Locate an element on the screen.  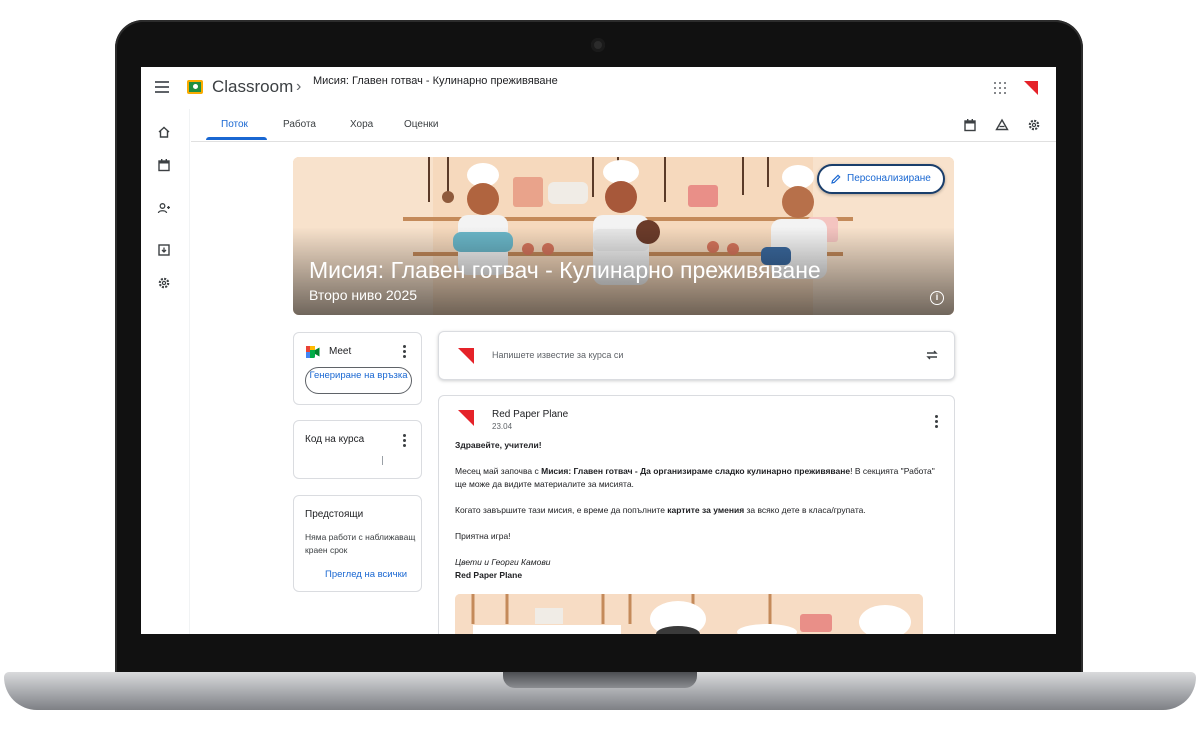
post-greeting: Здравейте, учители! is located at coordinates (498, 445).